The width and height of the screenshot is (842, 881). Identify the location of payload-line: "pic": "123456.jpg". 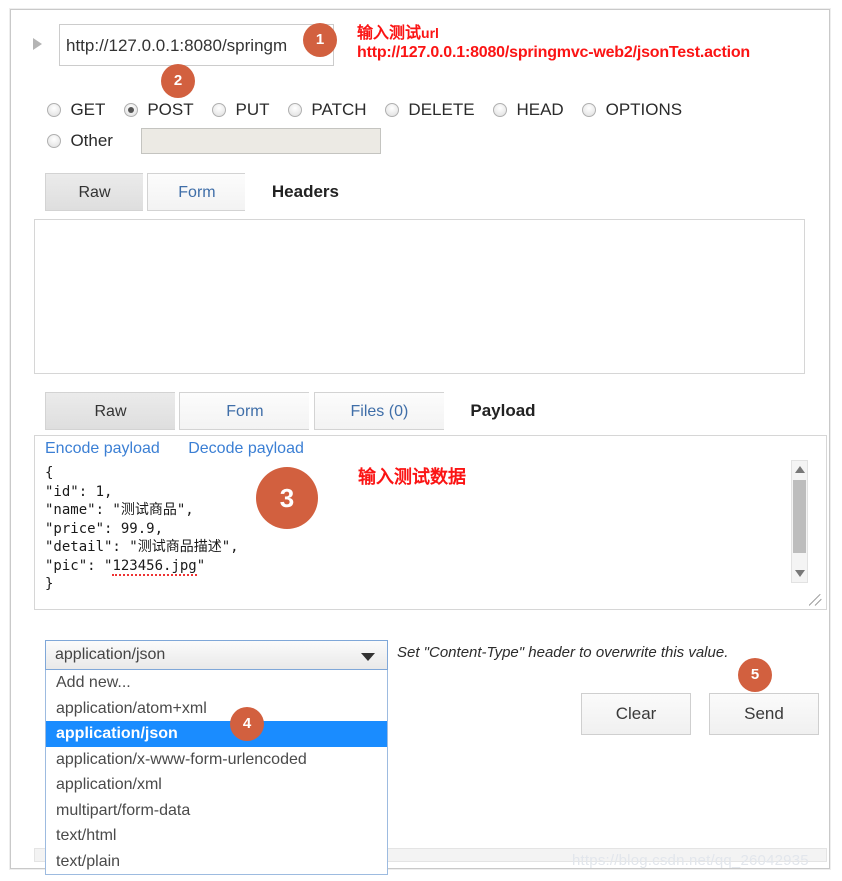
(125, 566).